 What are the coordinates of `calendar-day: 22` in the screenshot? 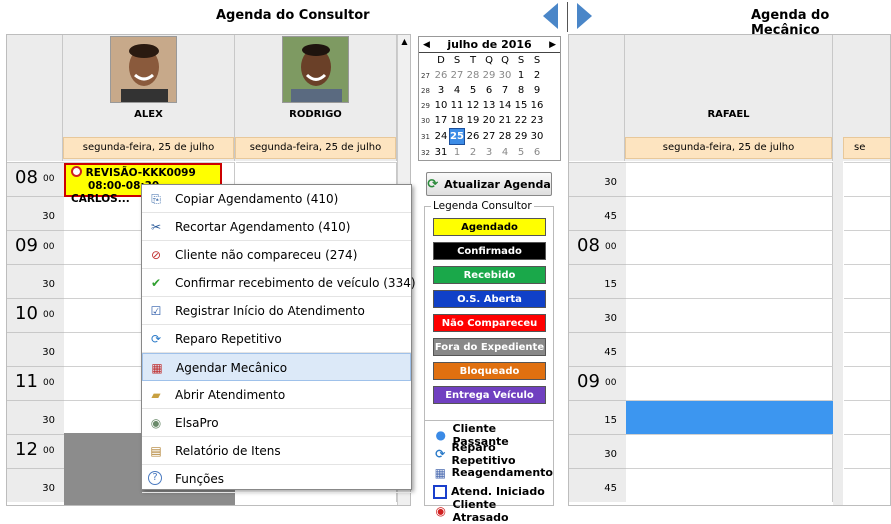 It's located at (521, 120).